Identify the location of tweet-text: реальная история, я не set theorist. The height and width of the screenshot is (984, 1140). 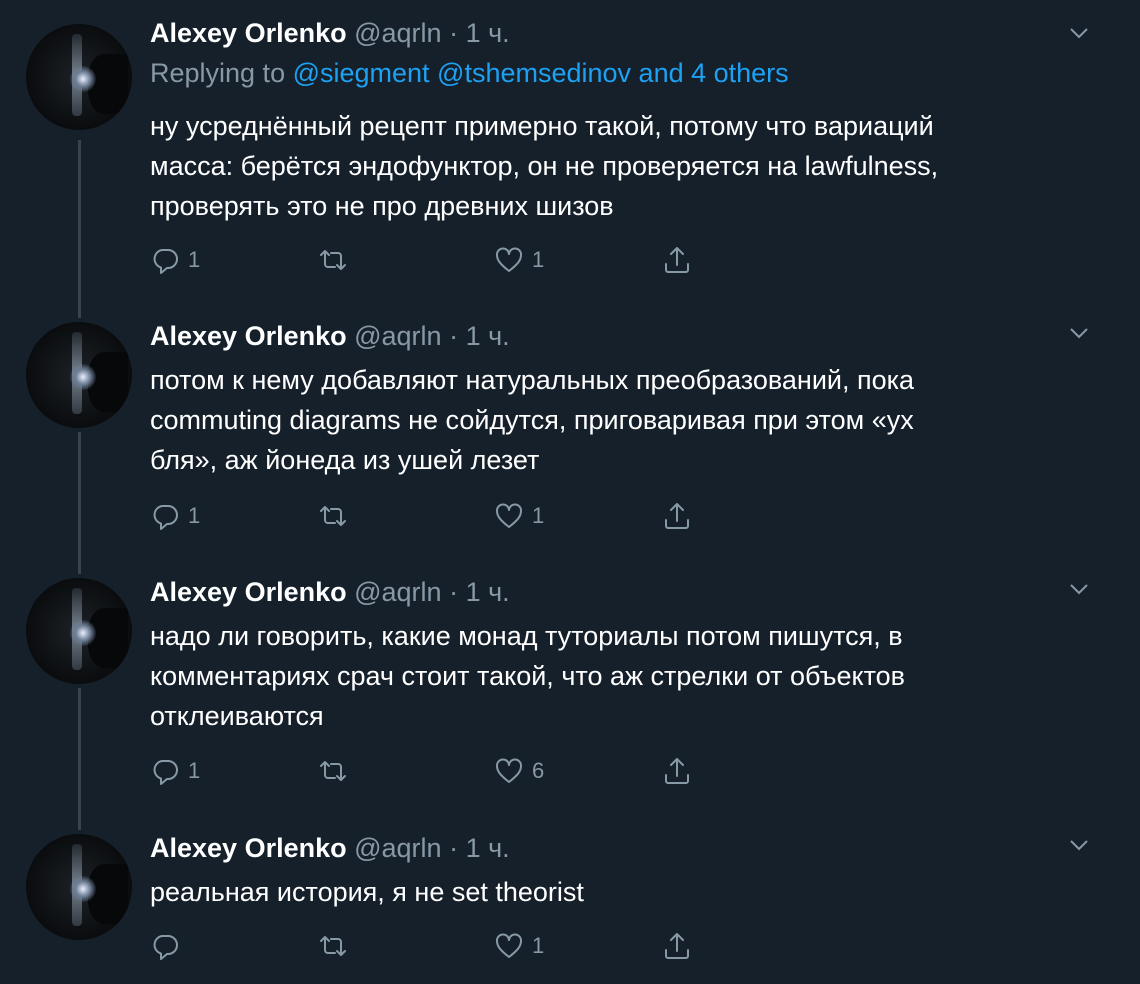
(367, 892).